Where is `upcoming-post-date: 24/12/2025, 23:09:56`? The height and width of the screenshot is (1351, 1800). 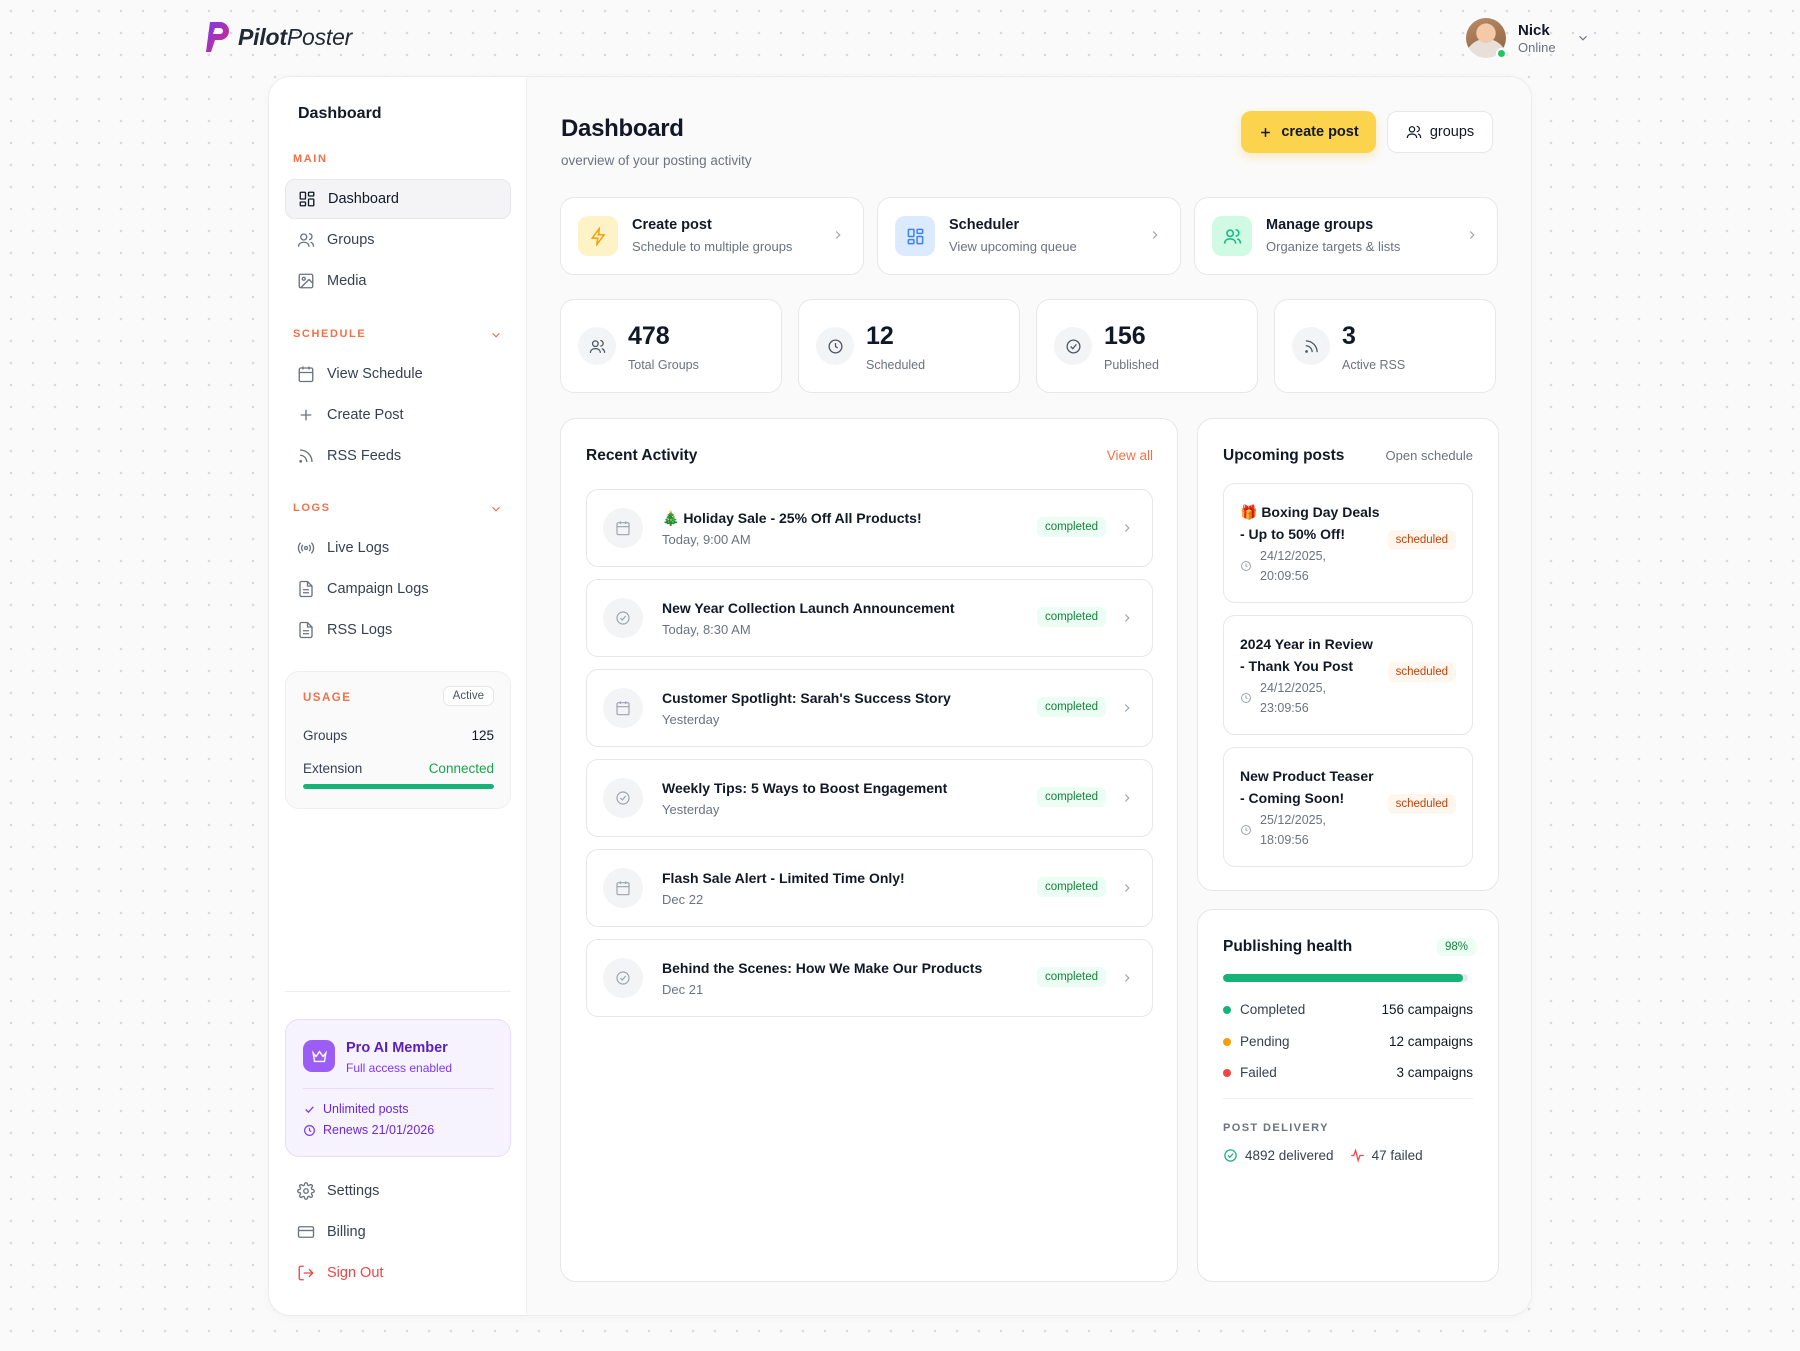
upcoming-post-date: 24/12/2025, 23:09:56 is located at coordinates (1290, 698).